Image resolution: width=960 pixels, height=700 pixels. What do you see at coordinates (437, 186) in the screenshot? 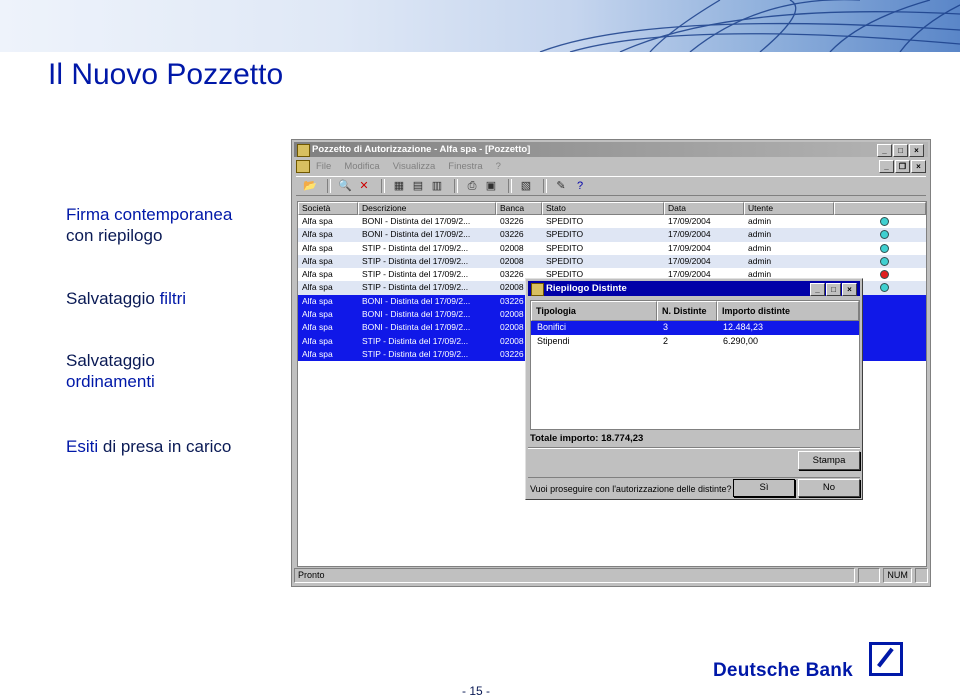
I see `calendar-icon: ▥` at bounding box center [437, 186].